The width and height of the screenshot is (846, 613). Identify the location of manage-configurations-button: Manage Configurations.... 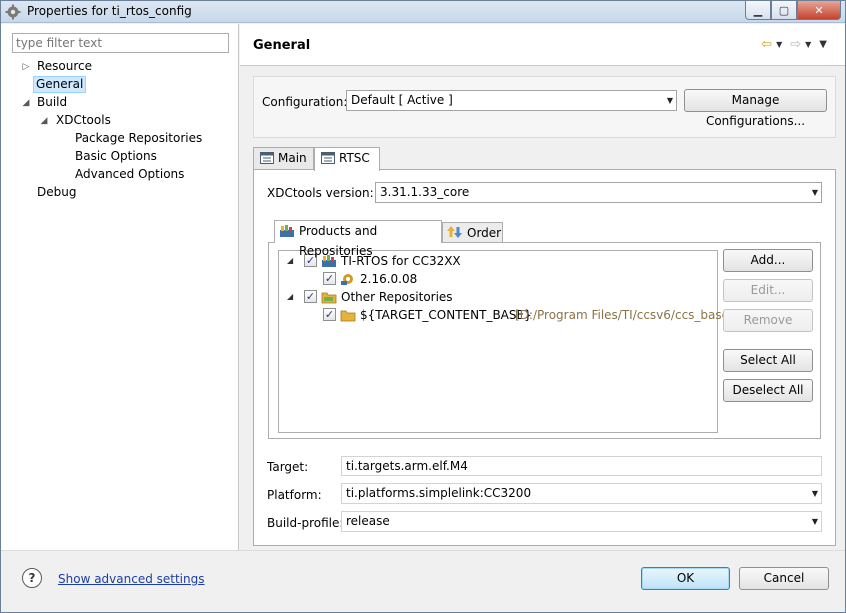
(755, 108).